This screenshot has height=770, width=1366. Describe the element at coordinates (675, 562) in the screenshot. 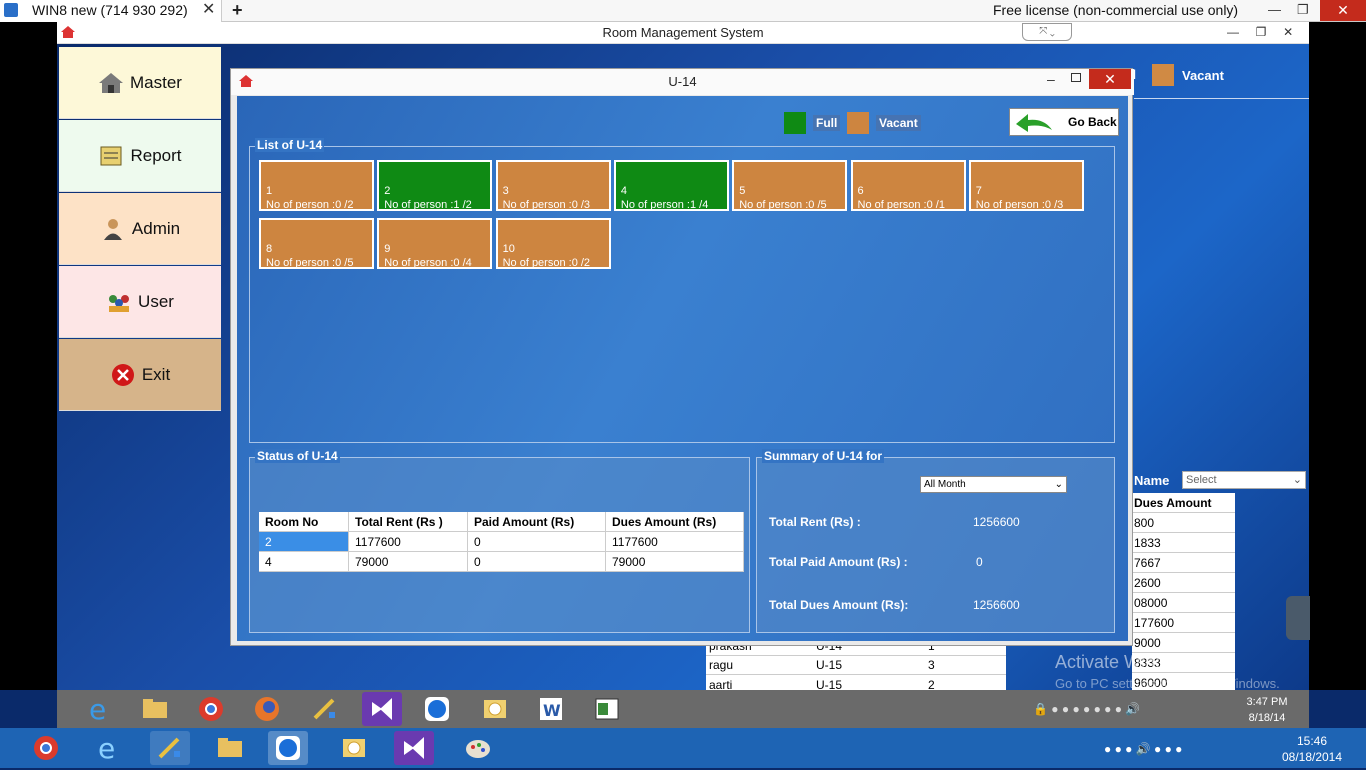

I see `cell-dues-amount: 79000` at that location.